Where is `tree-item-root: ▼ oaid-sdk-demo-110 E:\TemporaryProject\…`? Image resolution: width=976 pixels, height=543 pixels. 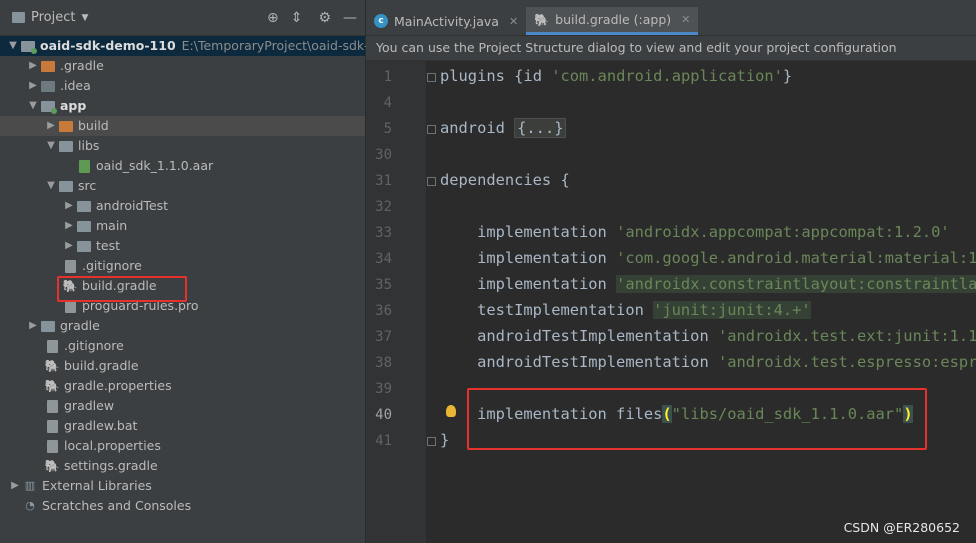 tree-item-root: ▼ oaid-sdk-demo-110 E:\TemporaryProject\… is located at coordinates (192, 46).